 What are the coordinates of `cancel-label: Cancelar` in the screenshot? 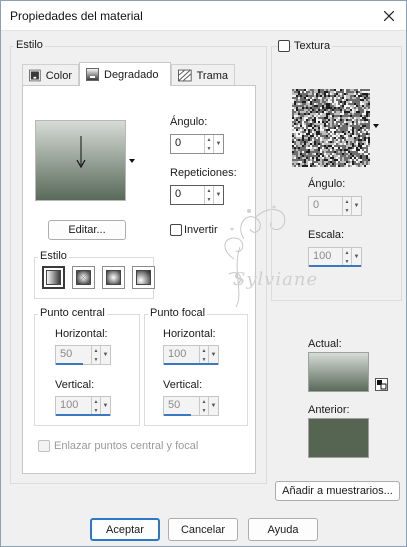 It's located at (203, 529).